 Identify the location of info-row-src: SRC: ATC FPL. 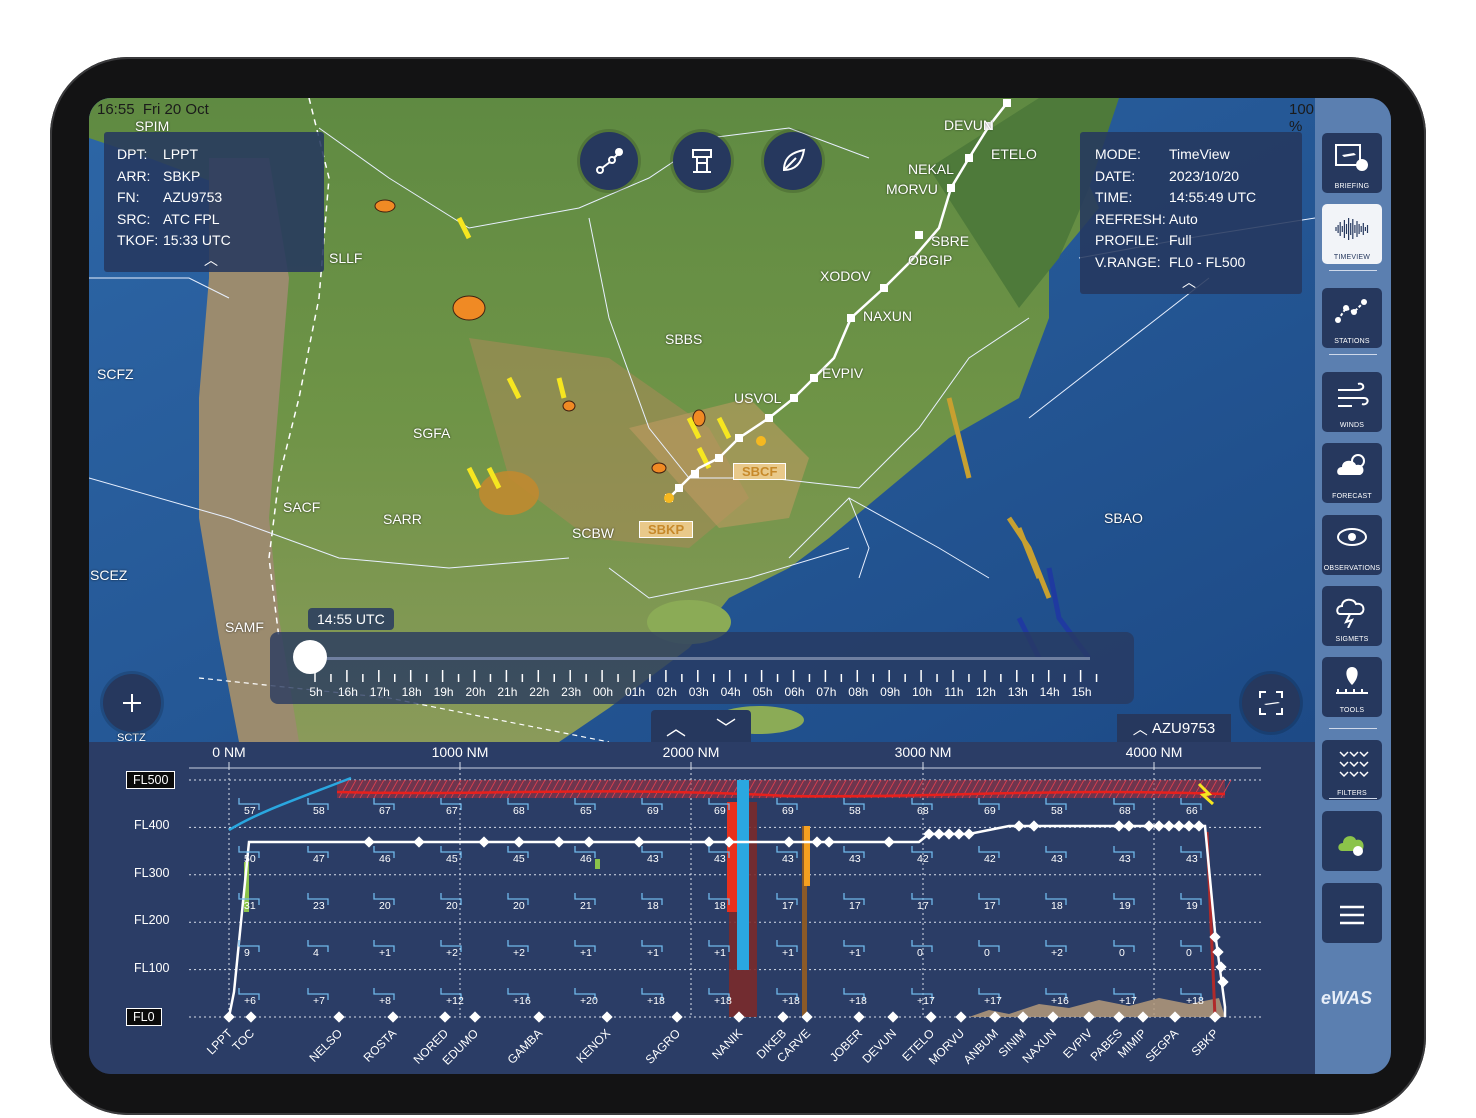
(220, 220).